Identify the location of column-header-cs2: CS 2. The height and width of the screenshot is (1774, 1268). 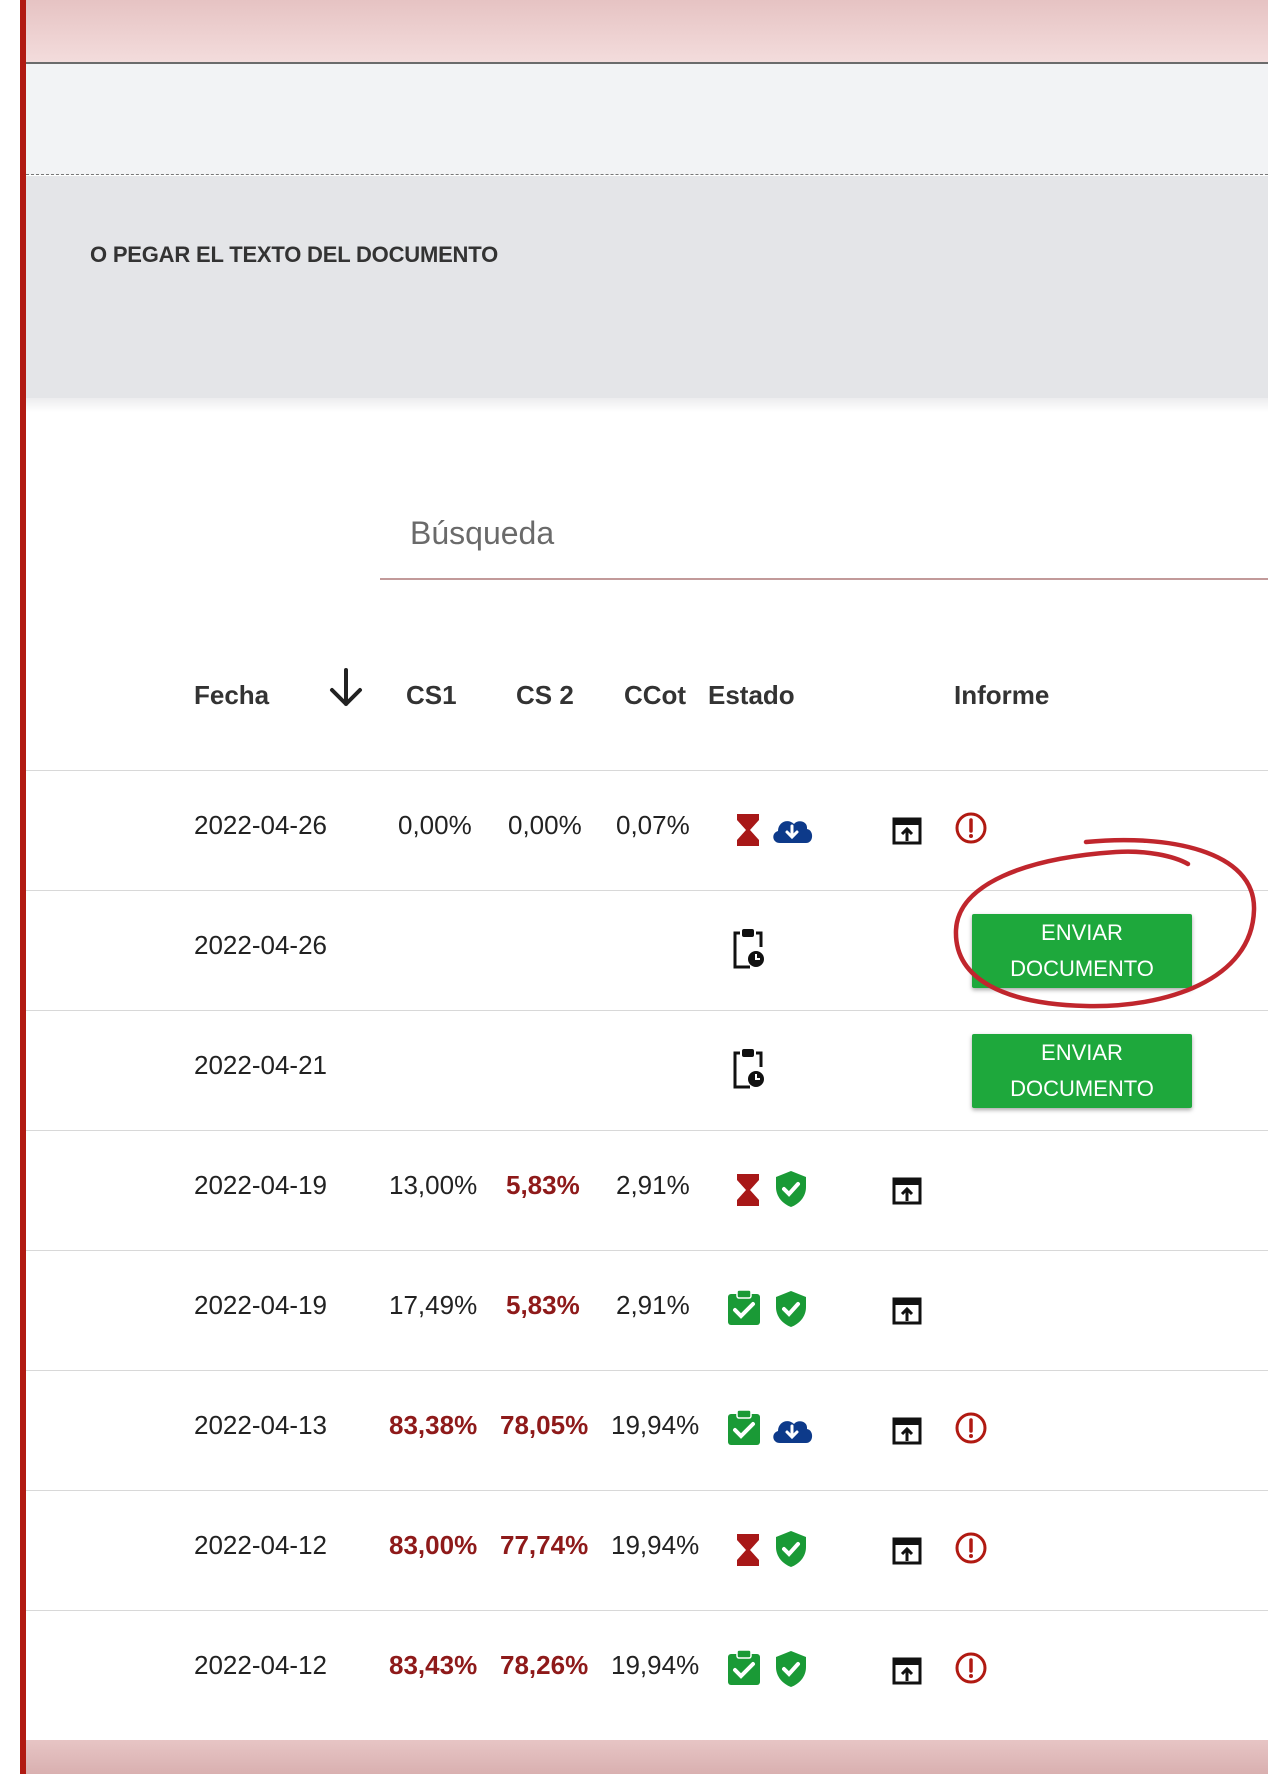
(545, 695).